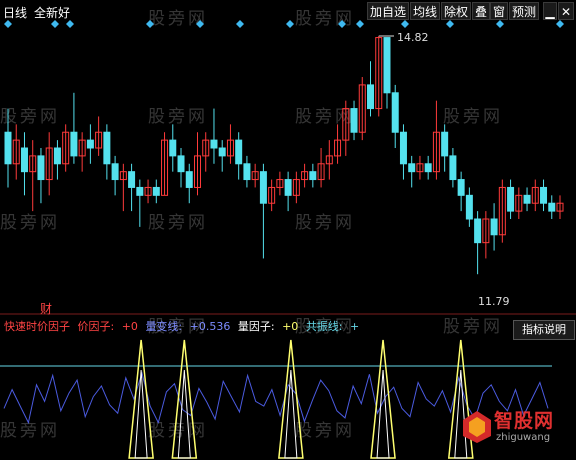 Image resolution: width=576 pixels, height=460 pixels. I want to click on logo-icon, so click(477, 427).